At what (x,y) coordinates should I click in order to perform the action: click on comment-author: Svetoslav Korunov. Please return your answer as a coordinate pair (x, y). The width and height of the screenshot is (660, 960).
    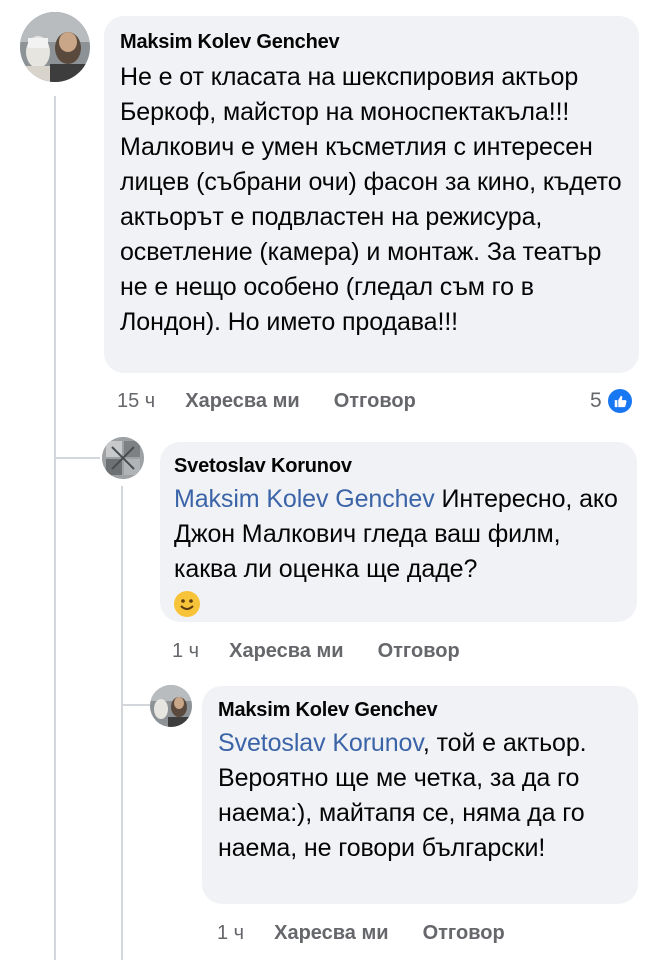
    Looking at the image, I should click on (398, 466).